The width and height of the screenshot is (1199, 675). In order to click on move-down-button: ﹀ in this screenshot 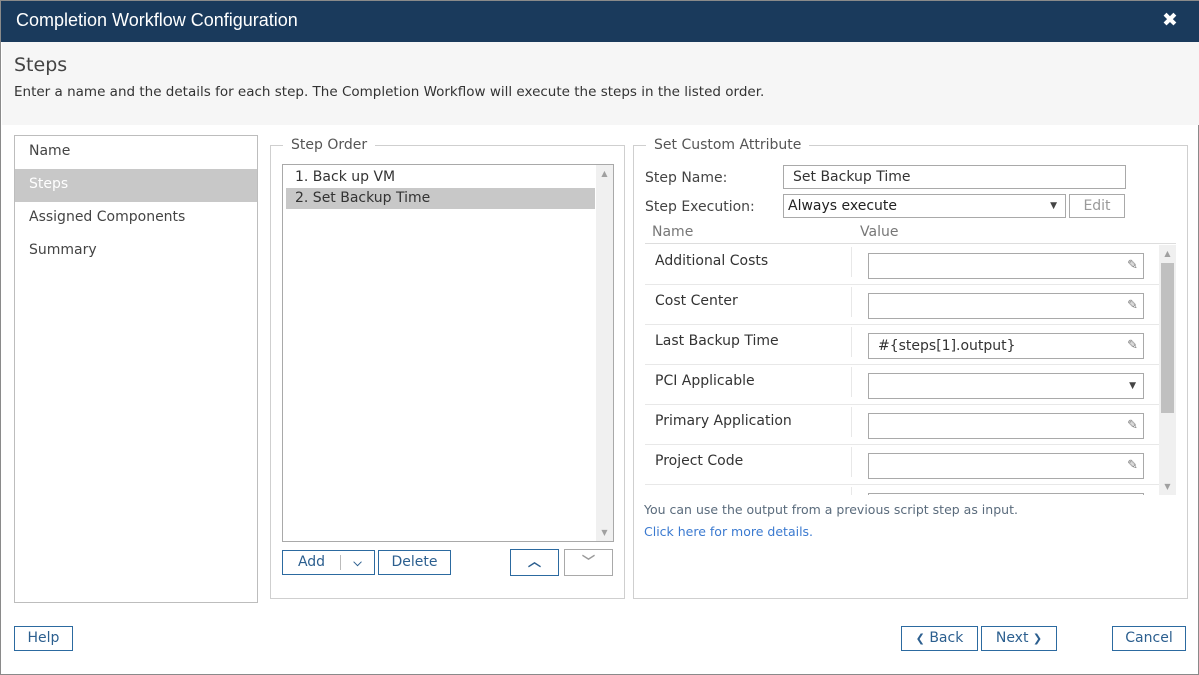, I will do `click(588, 562)`.